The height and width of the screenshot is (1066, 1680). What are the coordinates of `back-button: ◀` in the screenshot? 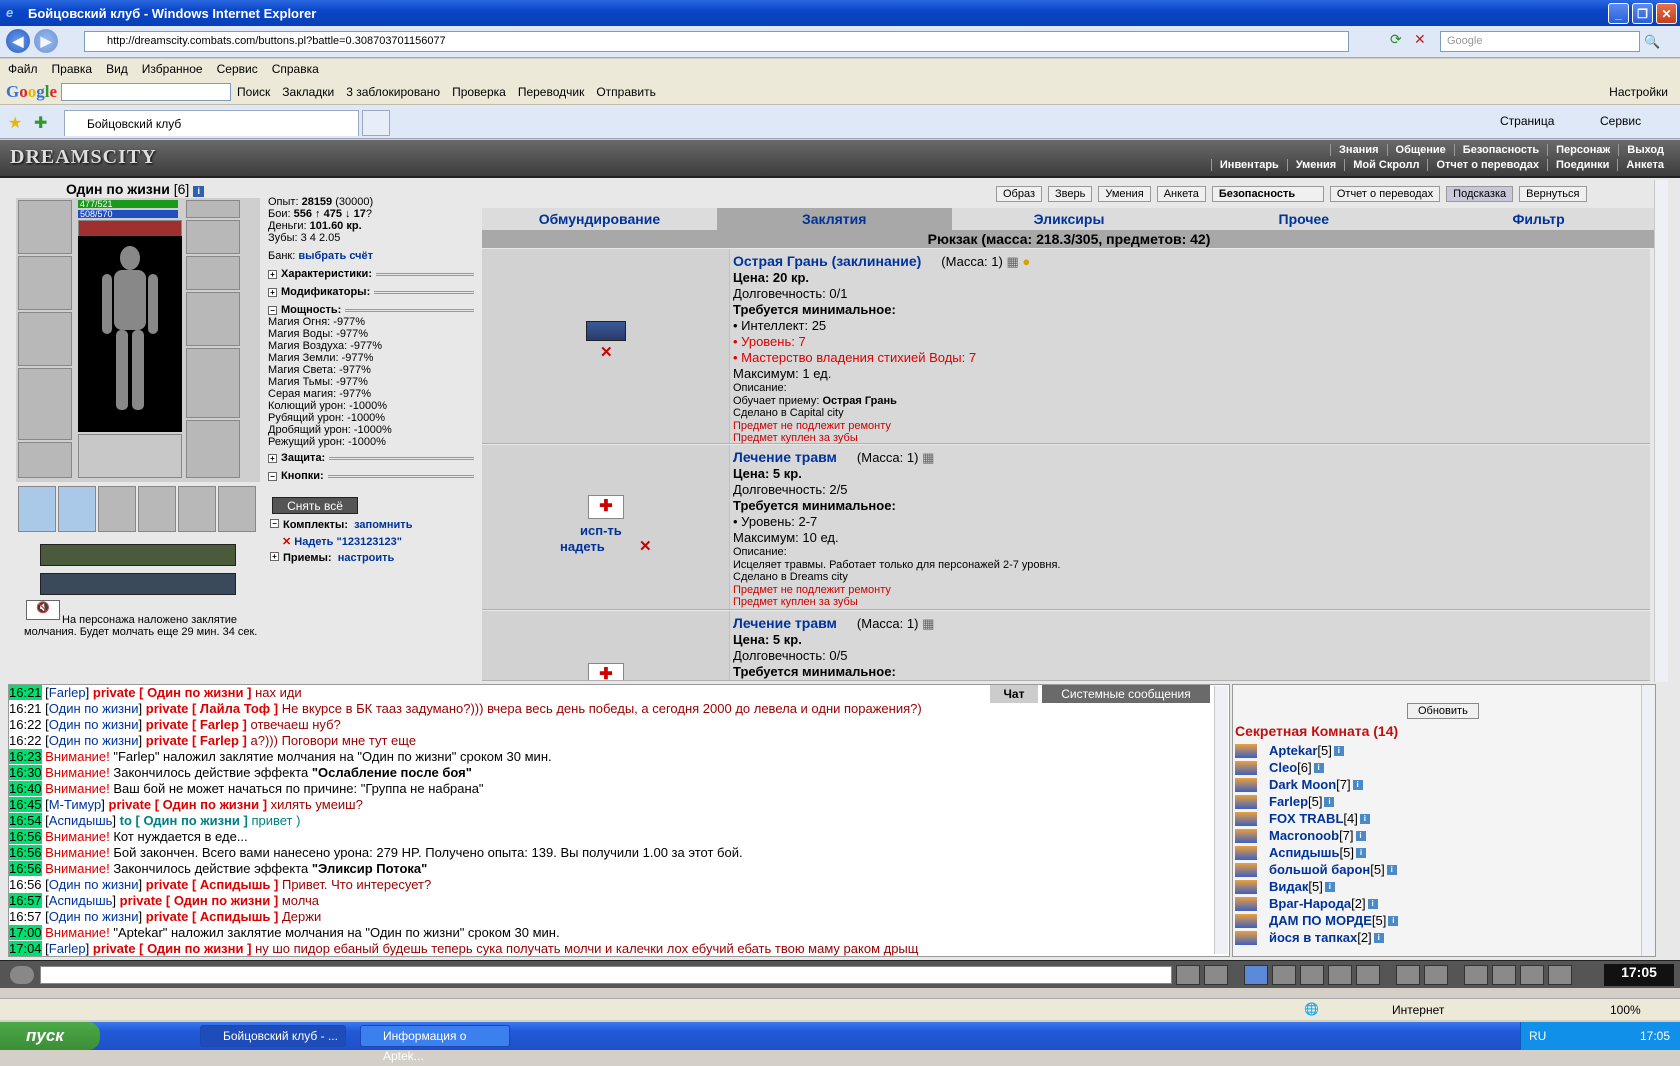 It's located at (18, 41).